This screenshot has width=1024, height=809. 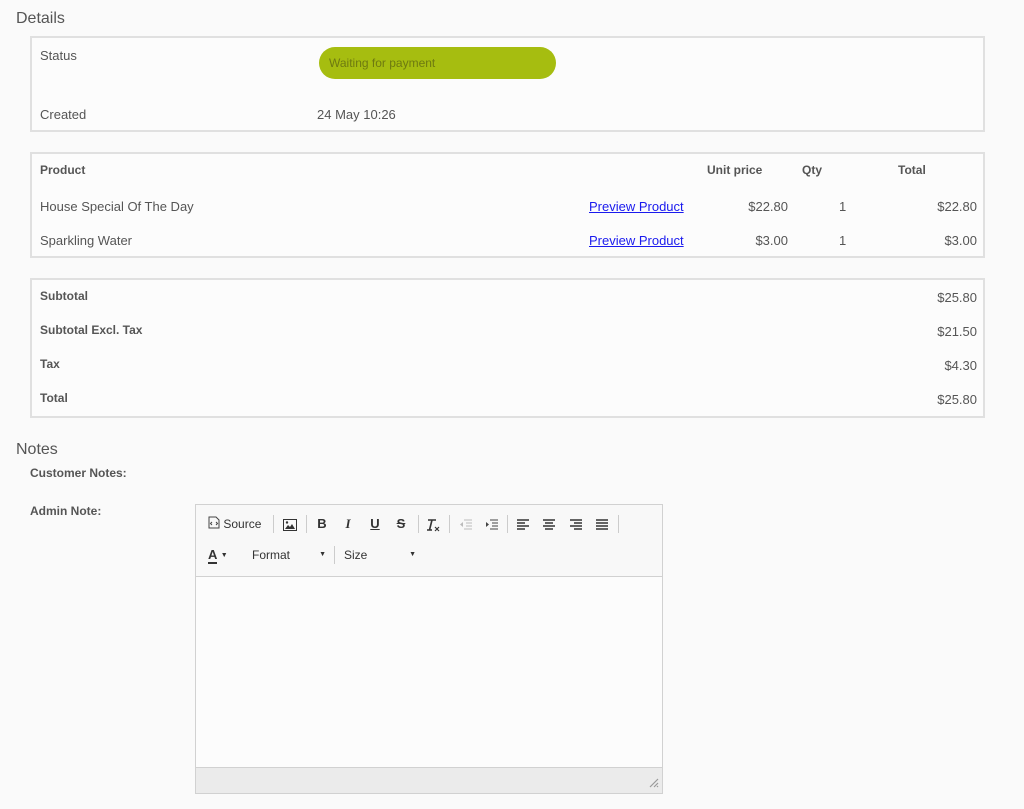 I want to click on editor-footer, so click(x=429, y=780).